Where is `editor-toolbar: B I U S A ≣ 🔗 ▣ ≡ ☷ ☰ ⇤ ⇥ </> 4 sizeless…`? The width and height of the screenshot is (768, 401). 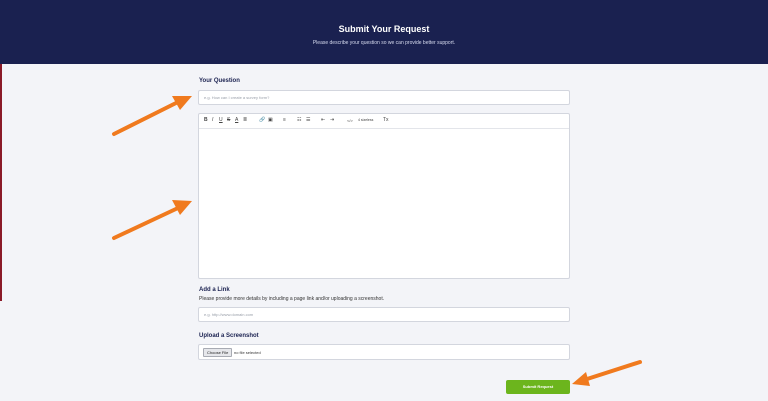 editor-toolbar: B I U S A ≣ 🔗 ▣ ≡ ☷ ☰ ⇤ ⇥ </> 4 sizeless… is located at coordinates (384, 121).